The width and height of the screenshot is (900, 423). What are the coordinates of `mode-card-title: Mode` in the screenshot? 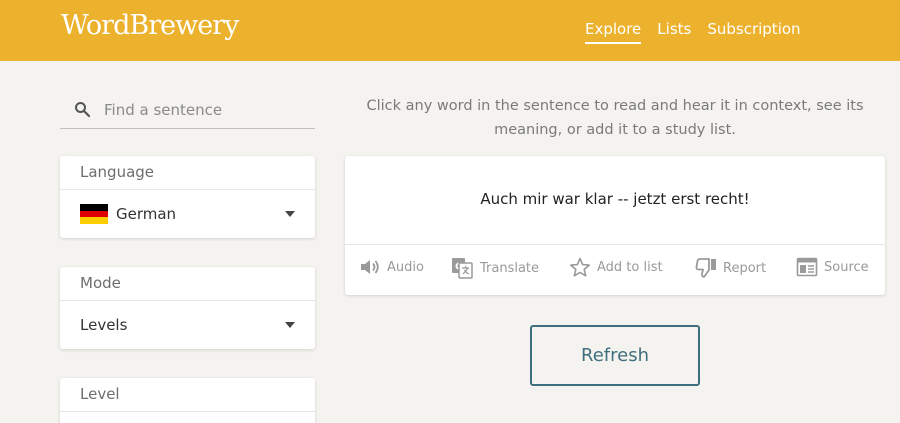 It's located at (187, 284).